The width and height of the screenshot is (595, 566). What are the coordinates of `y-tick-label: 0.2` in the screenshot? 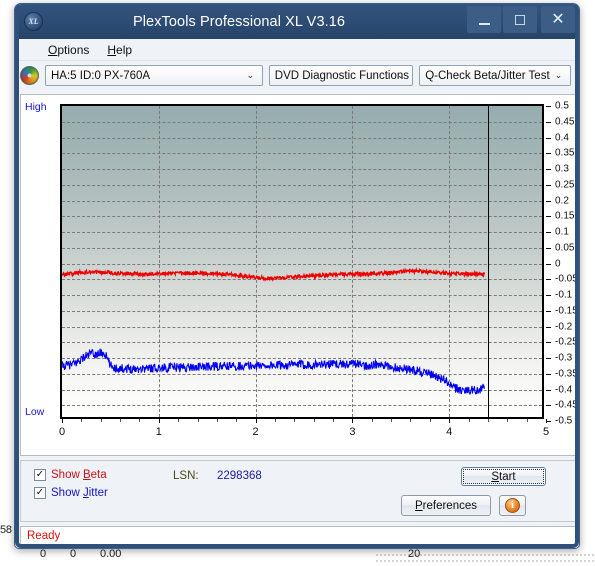 It's located at (562, 200).